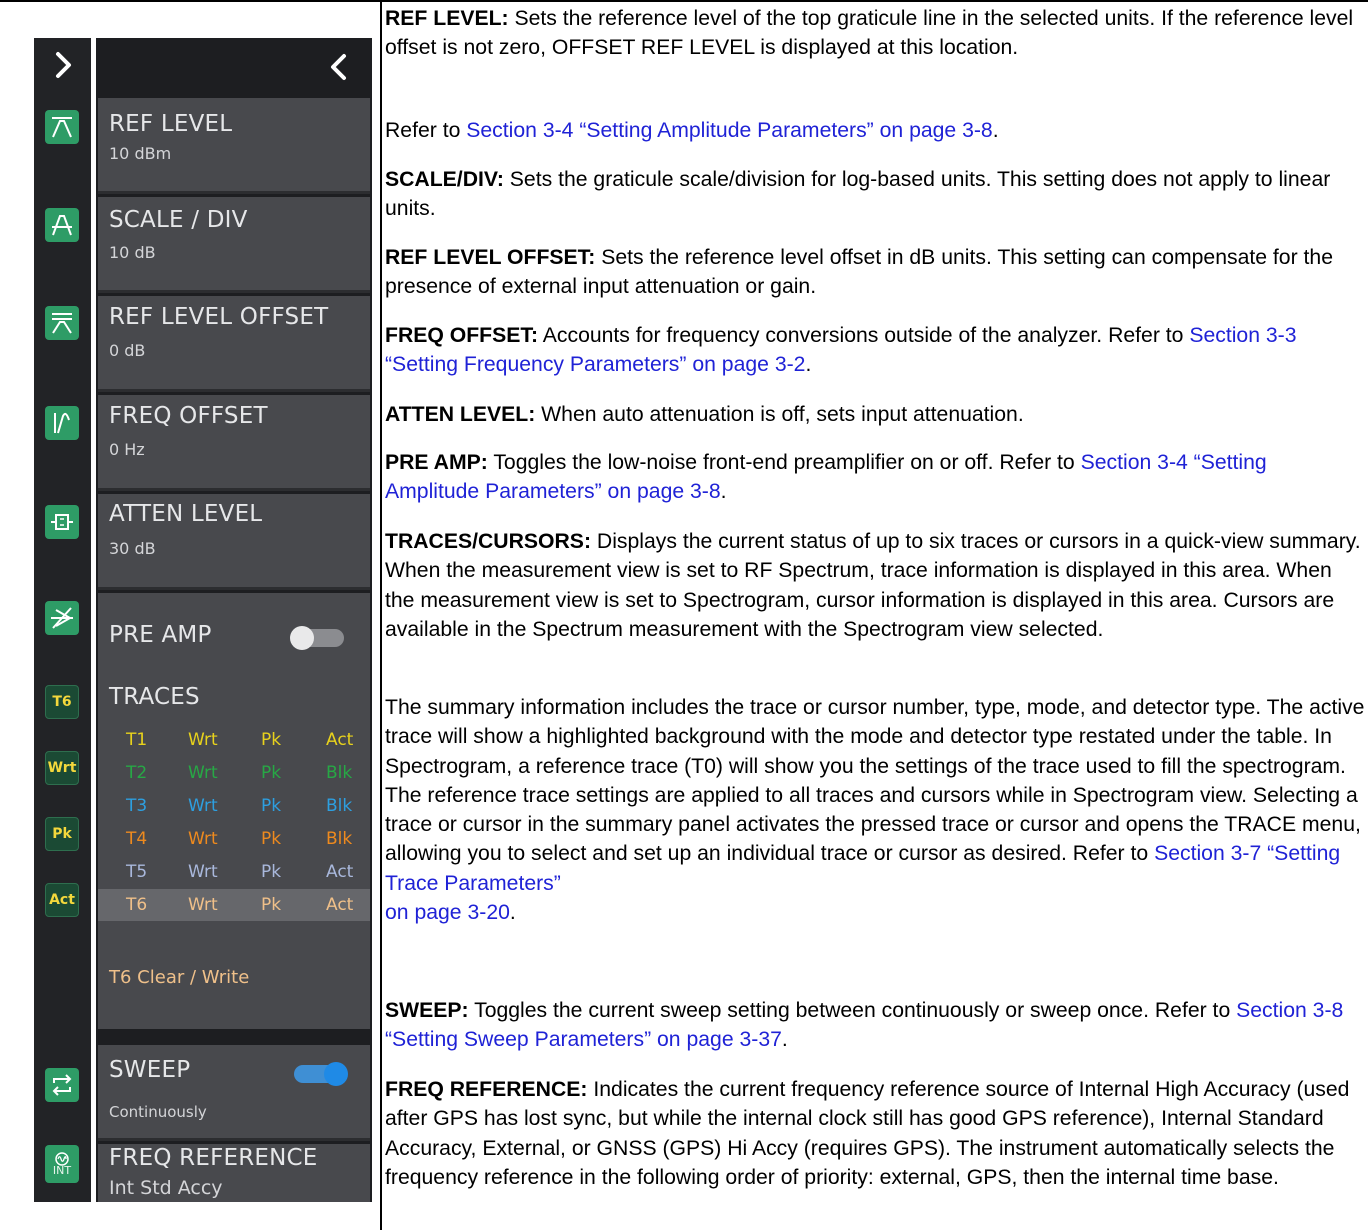 The image size is (1368, 1230). I want to click on card-value: 0 Hz, so click(127, 449).